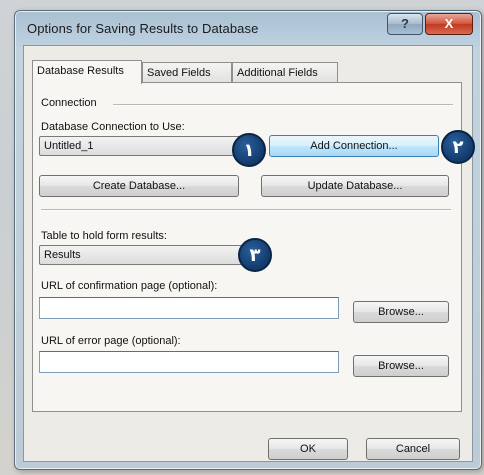  What do you see at coordinates (449, 24) in the screenshot?
I see `close-button: X` at bounding box center [449, 24].